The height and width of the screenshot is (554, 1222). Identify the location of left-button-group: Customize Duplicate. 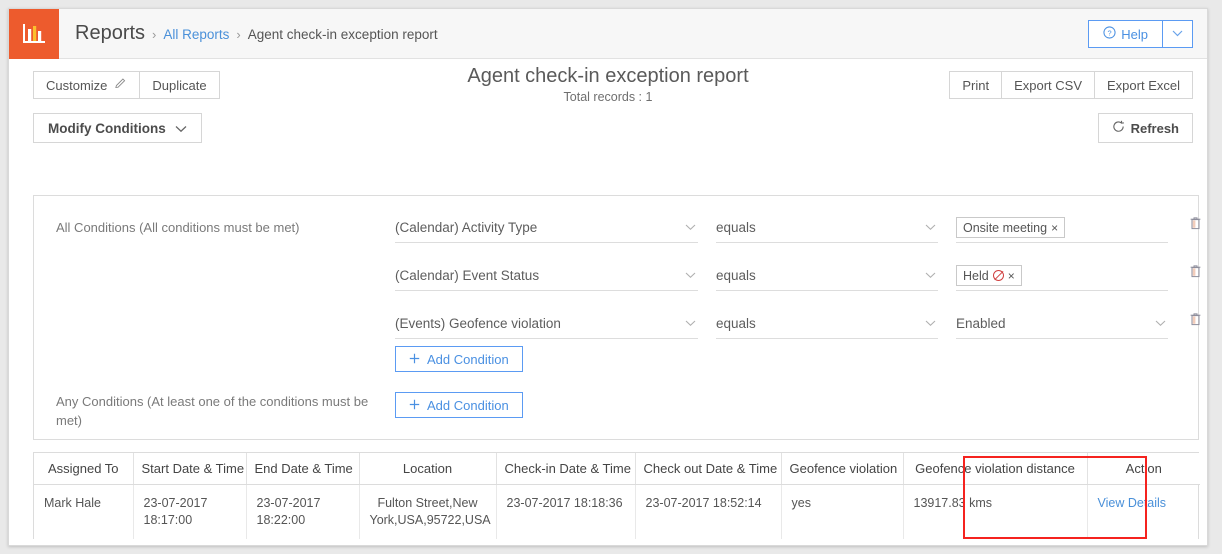
(126, 85).